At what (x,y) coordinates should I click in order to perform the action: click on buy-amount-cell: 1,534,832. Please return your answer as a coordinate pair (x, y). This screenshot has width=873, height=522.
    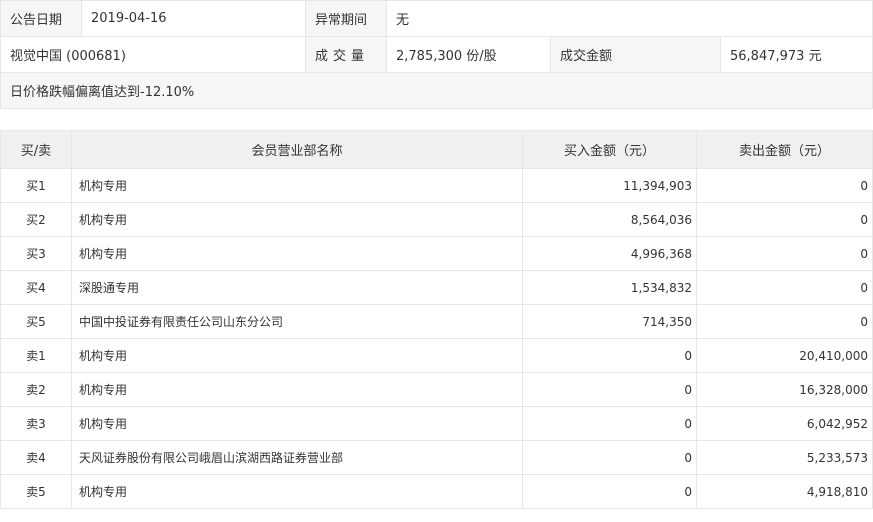
    Looking at the image, I should click on (609, 287).